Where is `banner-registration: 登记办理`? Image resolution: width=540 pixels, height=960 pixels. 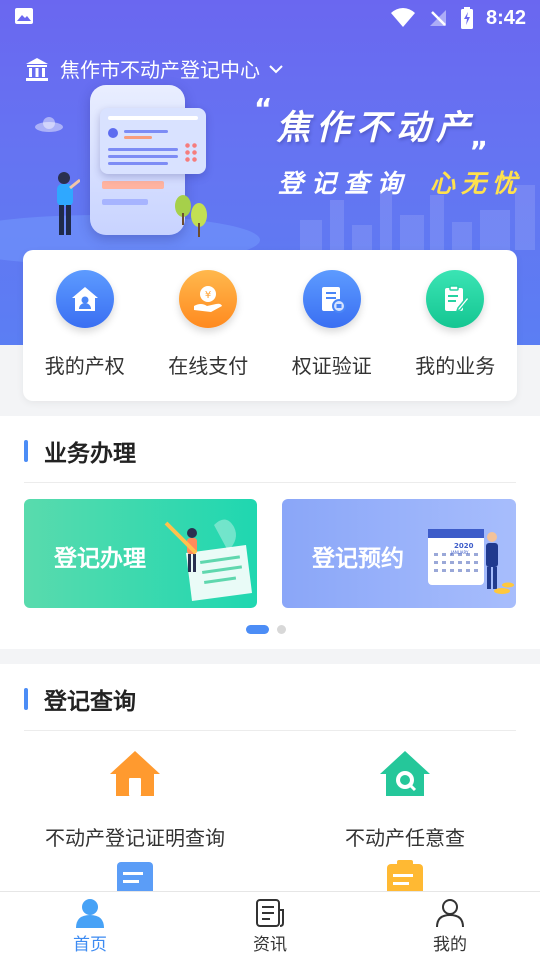 banner-registration: 登记办理 is located at coordinates (140, 553).